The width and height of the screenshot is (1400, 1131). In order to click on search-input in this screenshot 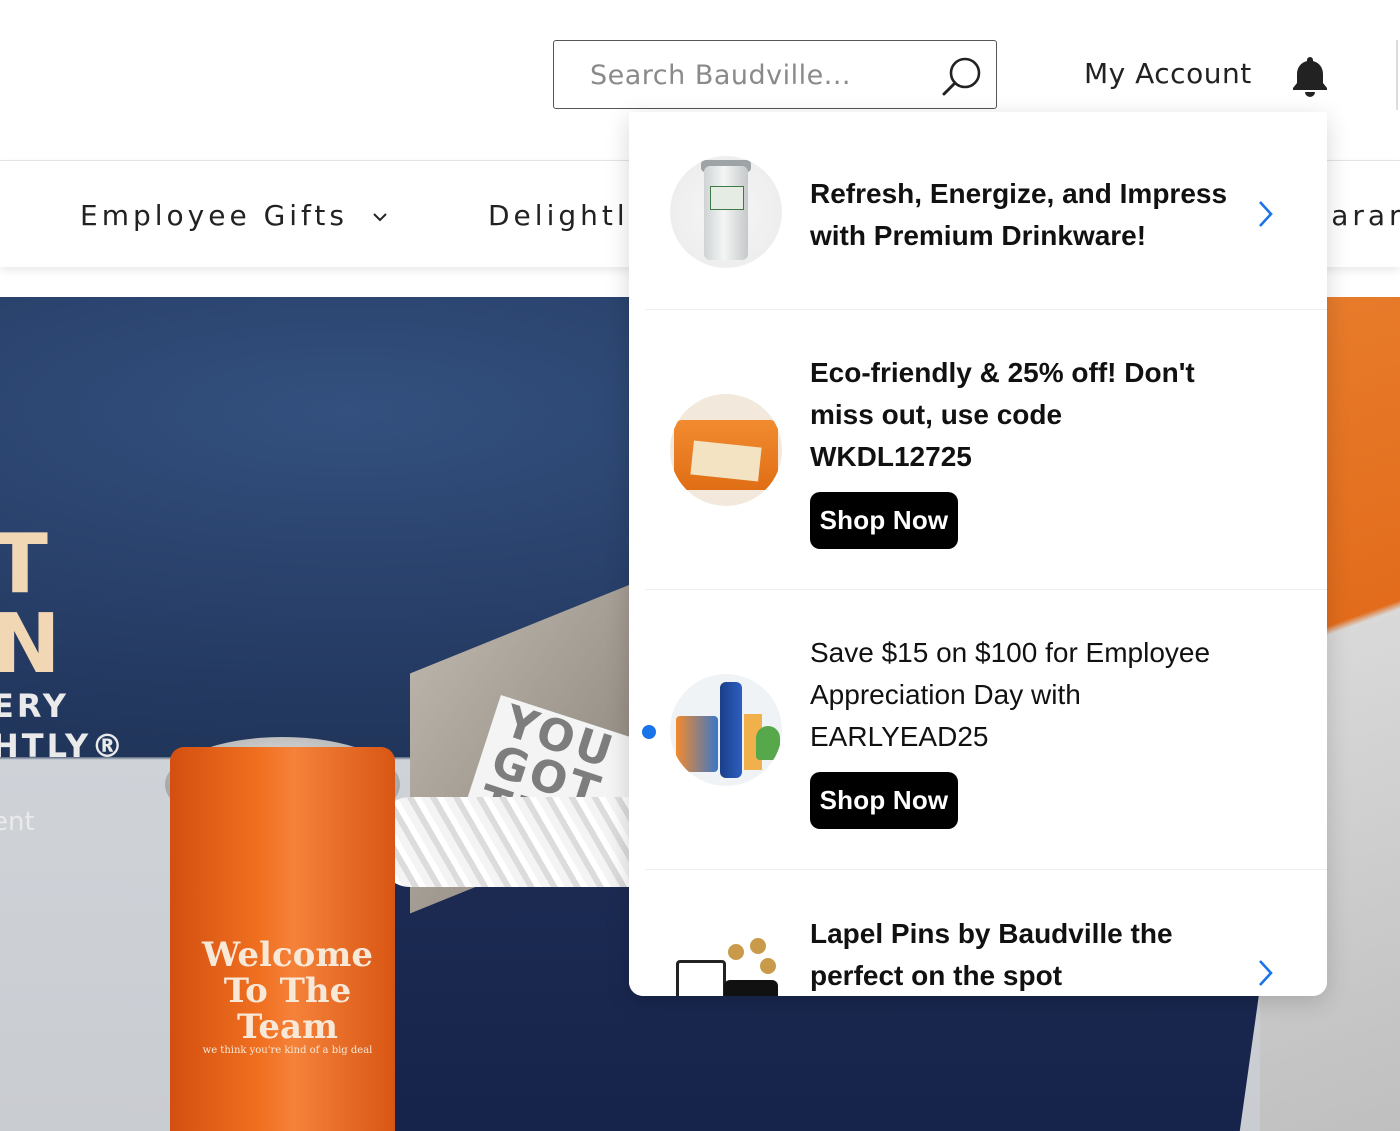, I will do `click(760, 75)`.